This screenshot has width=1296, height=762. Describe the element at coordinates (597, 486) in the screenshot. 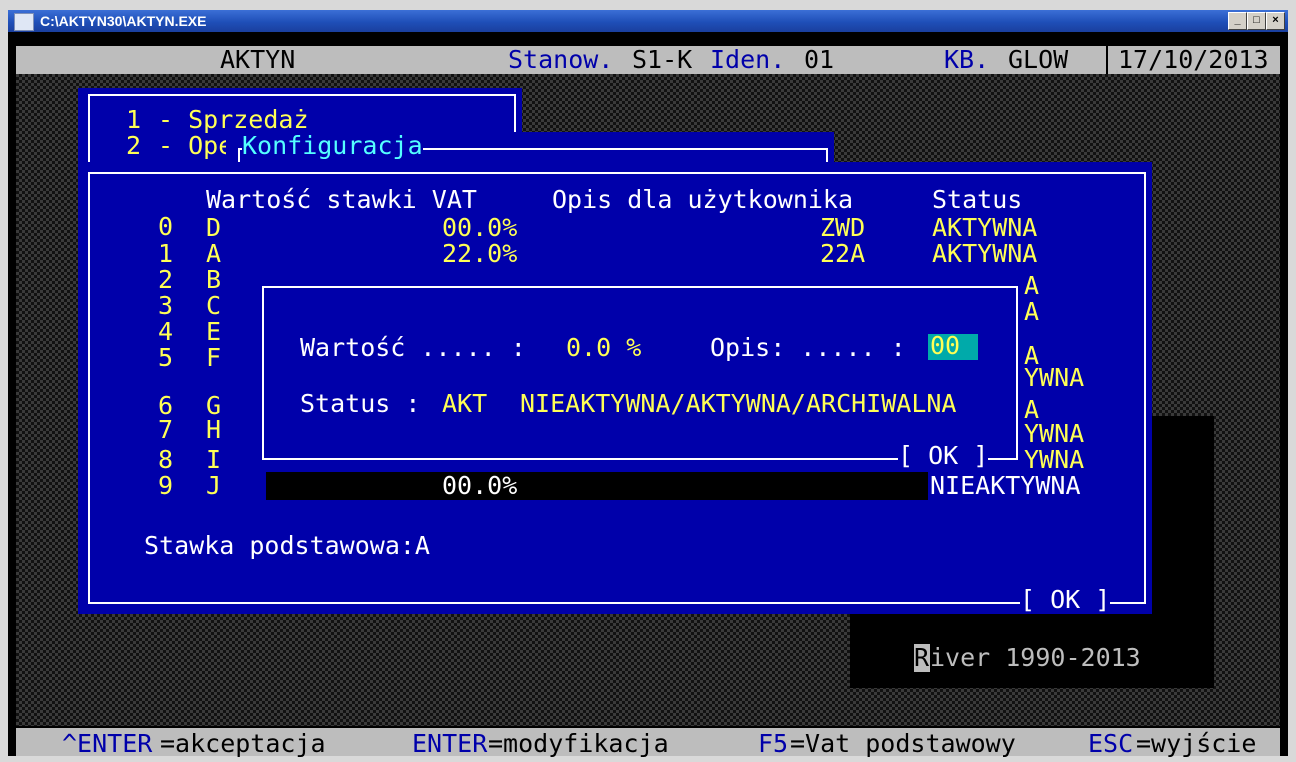

I see `selected-row-bar` at that location.